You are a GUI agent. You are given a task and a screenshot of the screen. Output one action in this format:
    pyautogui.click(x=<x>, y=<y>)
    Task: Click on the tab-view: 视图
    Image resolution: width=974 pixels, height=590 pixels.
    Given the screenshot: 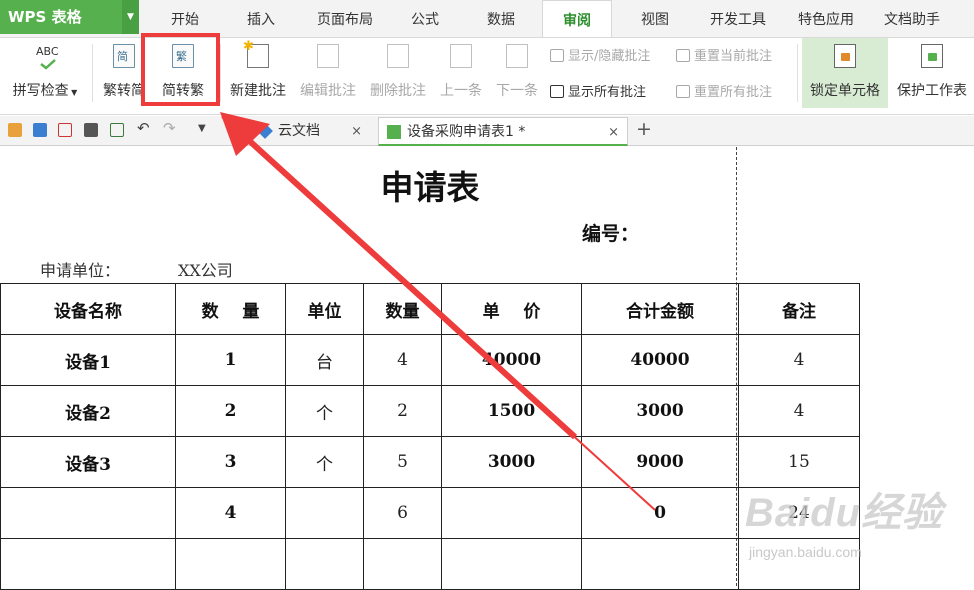 What is the action you would take?
    pyautogui.click(x=655, y=18)
    